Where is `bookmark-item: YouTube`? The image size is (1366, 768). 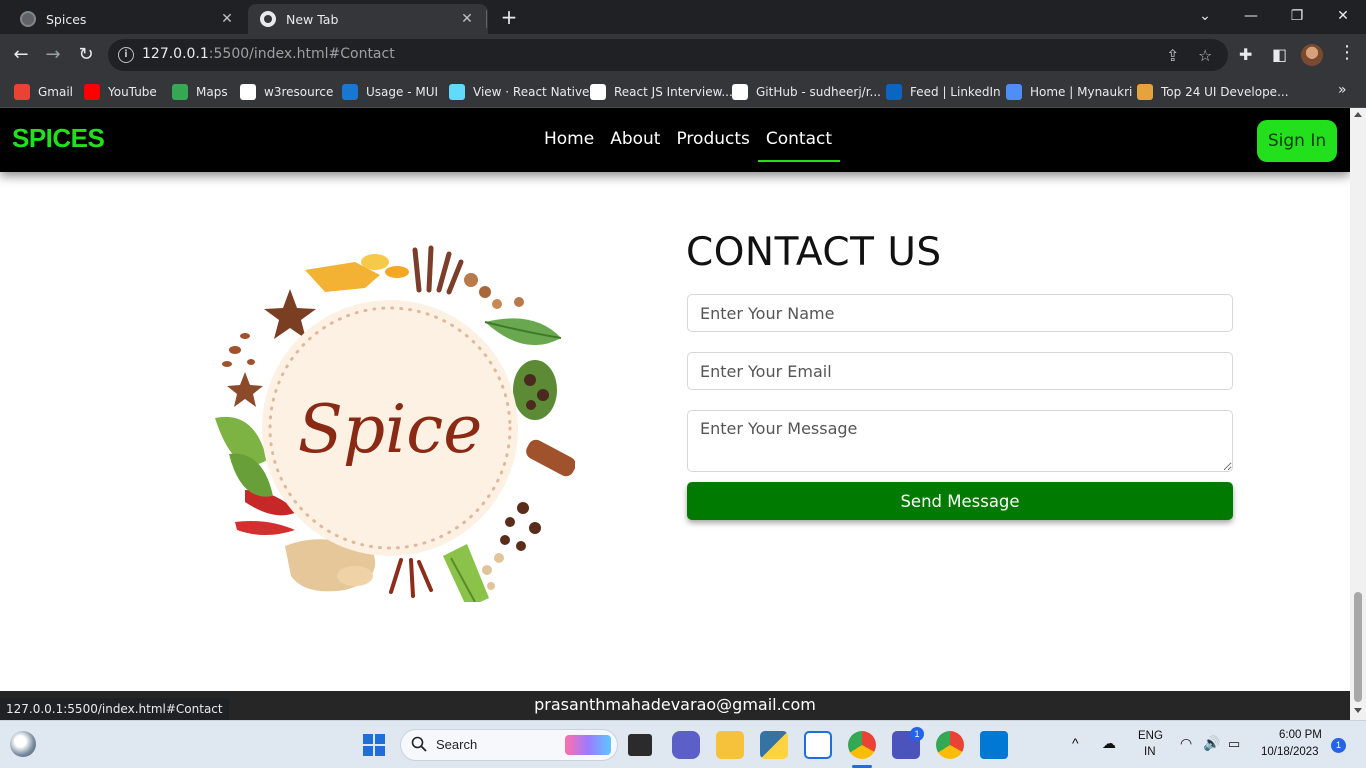
bookmark-item: YouTube is located at coordinates (120, 92).